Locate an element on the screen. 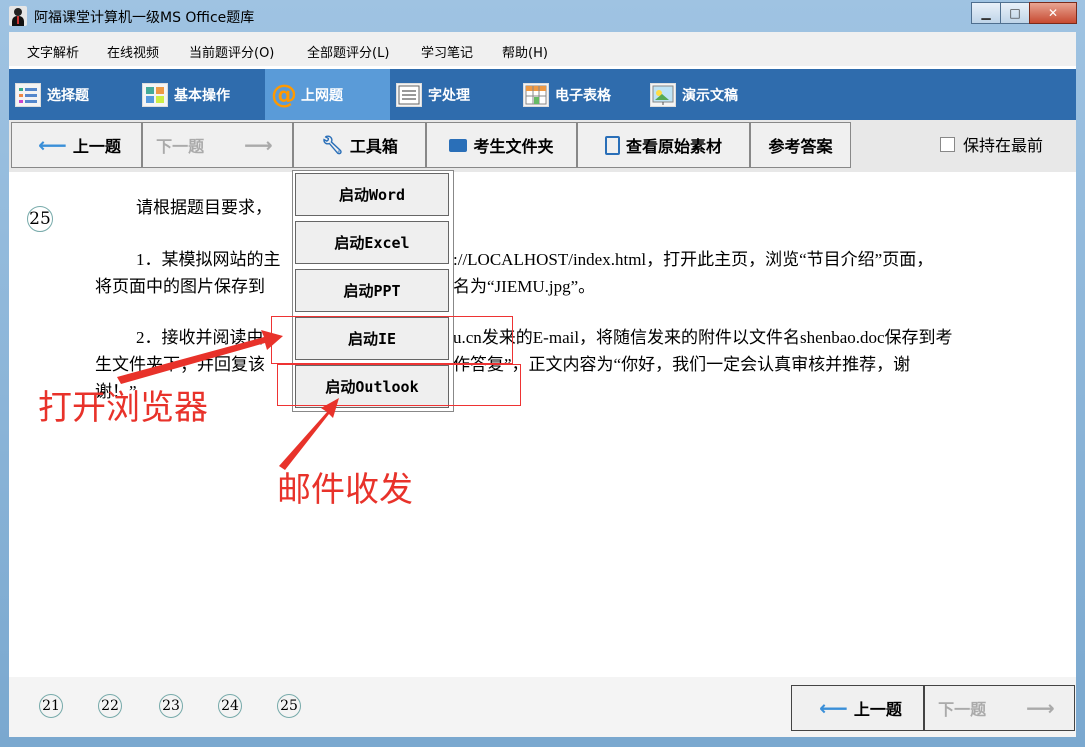 The height and width of the screenshot is (747, 1085). arrow-right-icon: ⟶ is located at coordinates (1040, 708).